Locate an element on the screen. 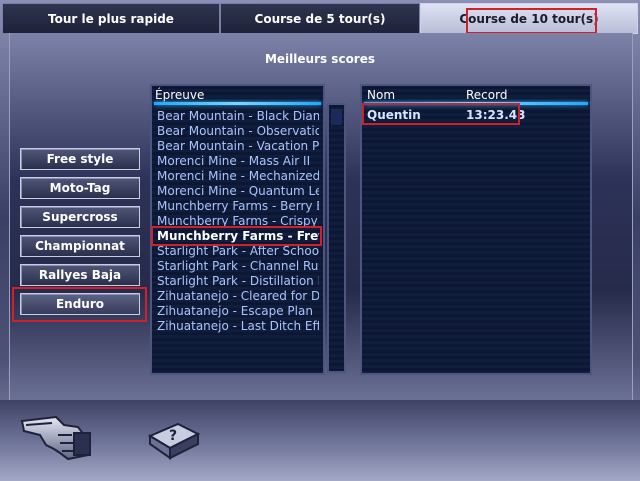 This screenshot has height=481, width=640. list-item: Morenci Mine - Mechanized M is located at coordinates (238, 176).